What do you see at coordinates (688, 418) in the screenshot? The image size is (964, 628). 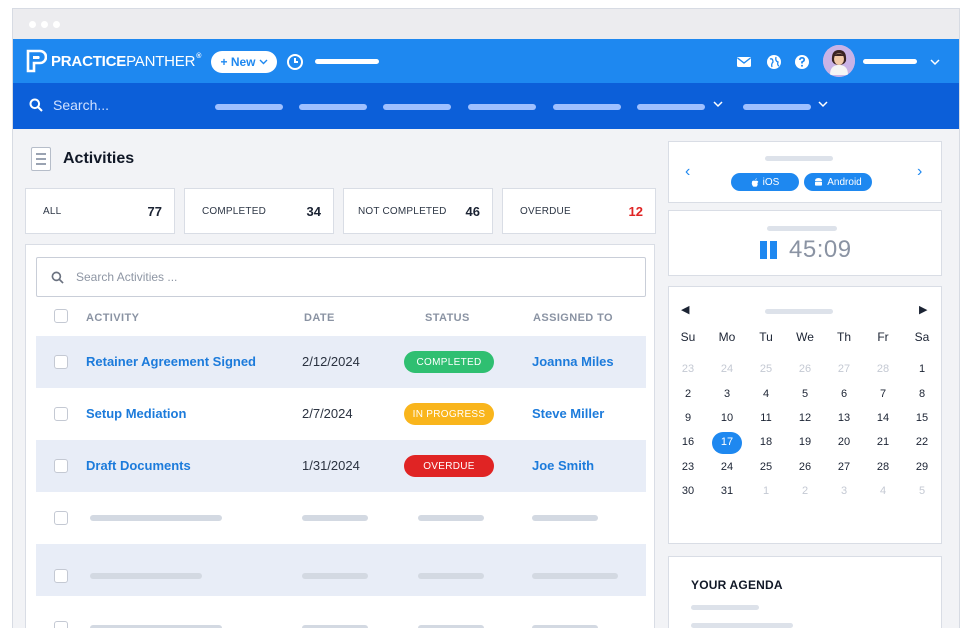 I see `calendar-day: 9` at bounding box center [688, 418].